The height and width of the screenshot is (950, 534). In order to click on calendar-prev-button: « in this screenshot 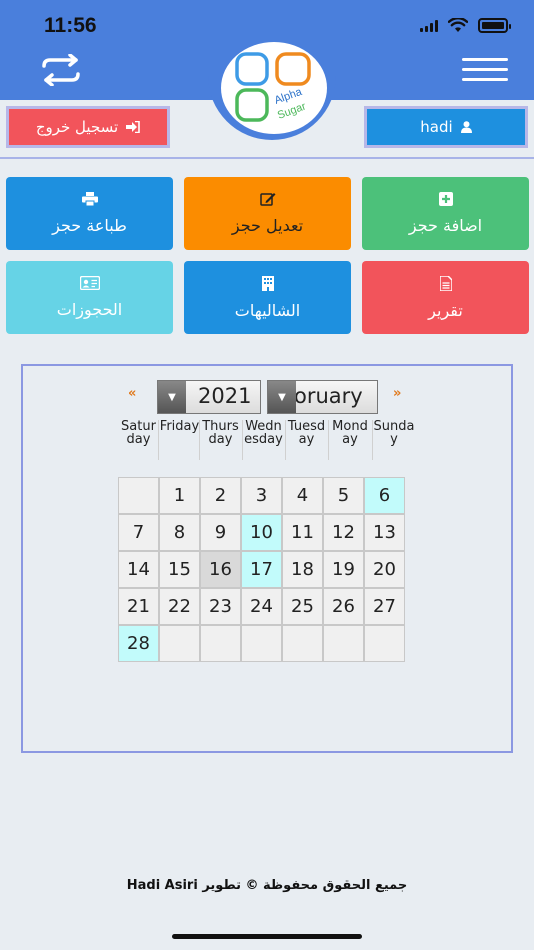, I will do `click(132, 393)`.